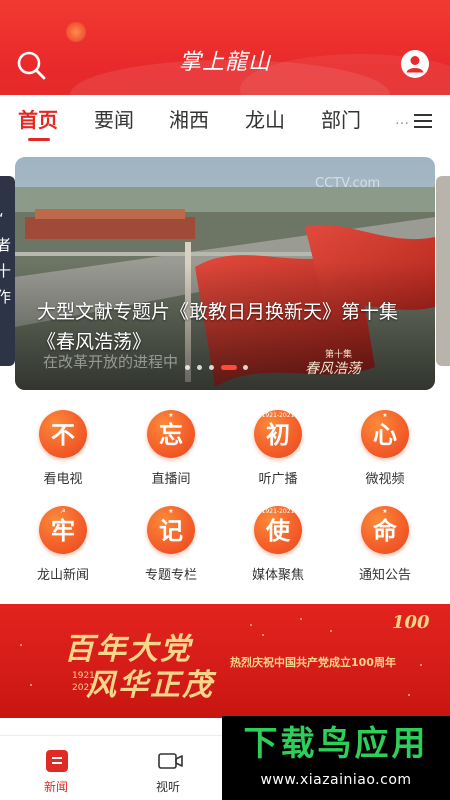  What do you see at coordinates (278, 479) in the screenshot?
I see `grid-item-label: 听广播` at bounding box center [278, 479].